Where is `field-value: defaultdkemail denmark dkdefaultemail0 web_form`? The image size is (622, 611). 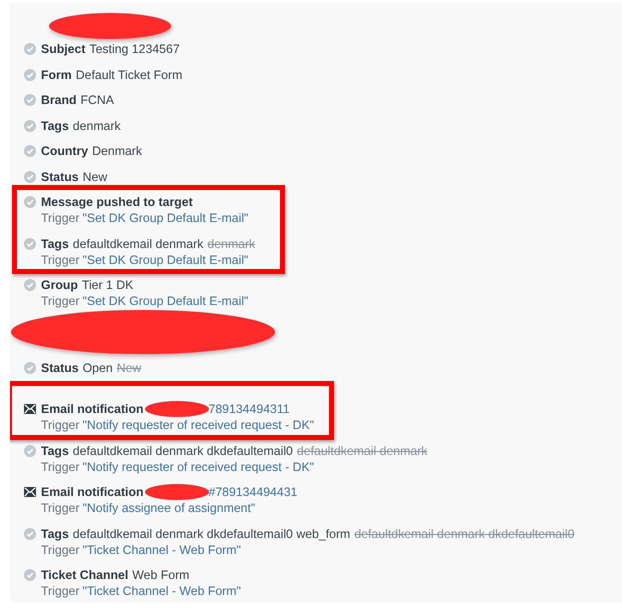 field-value: defaultdkemail denmark dkdefaultemail0 web_form is located at coordinates (211, 533).